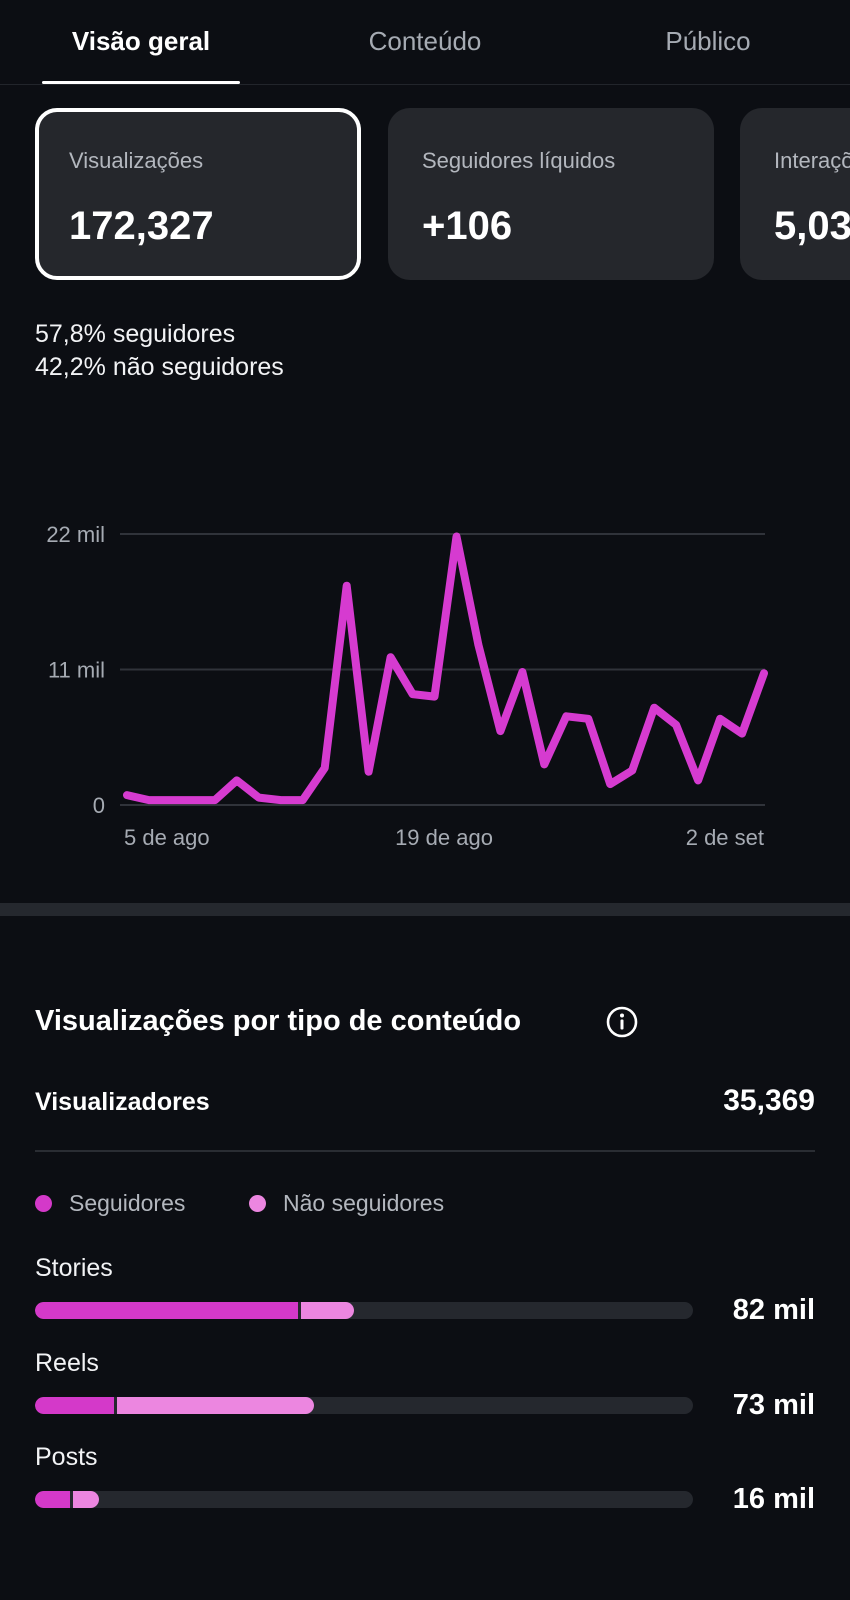 The image size is (850, 1600). Describe the element at coordinates (708, 41) in the screenshot. I see `tab-audience: Público` at that location.